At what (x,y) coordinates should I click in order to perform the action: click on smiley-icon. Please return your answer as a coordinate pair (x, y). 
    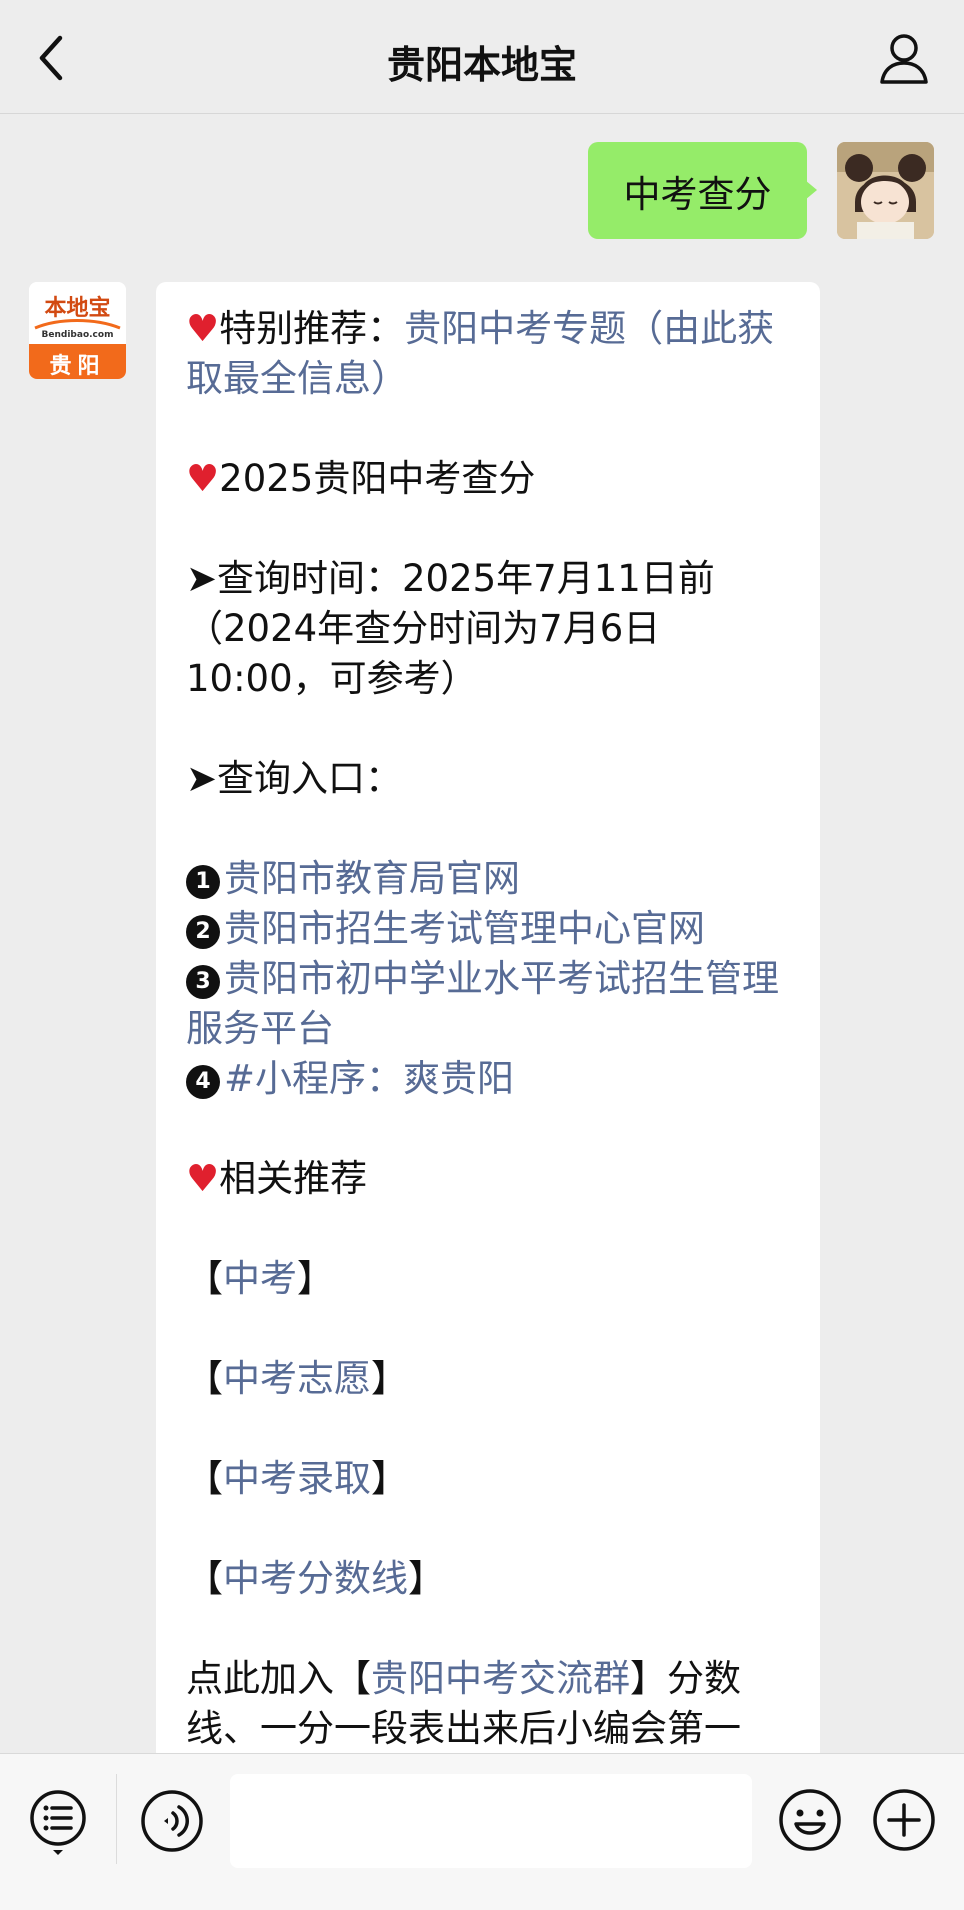
    Looking at the image, I should click on (810, 1820).